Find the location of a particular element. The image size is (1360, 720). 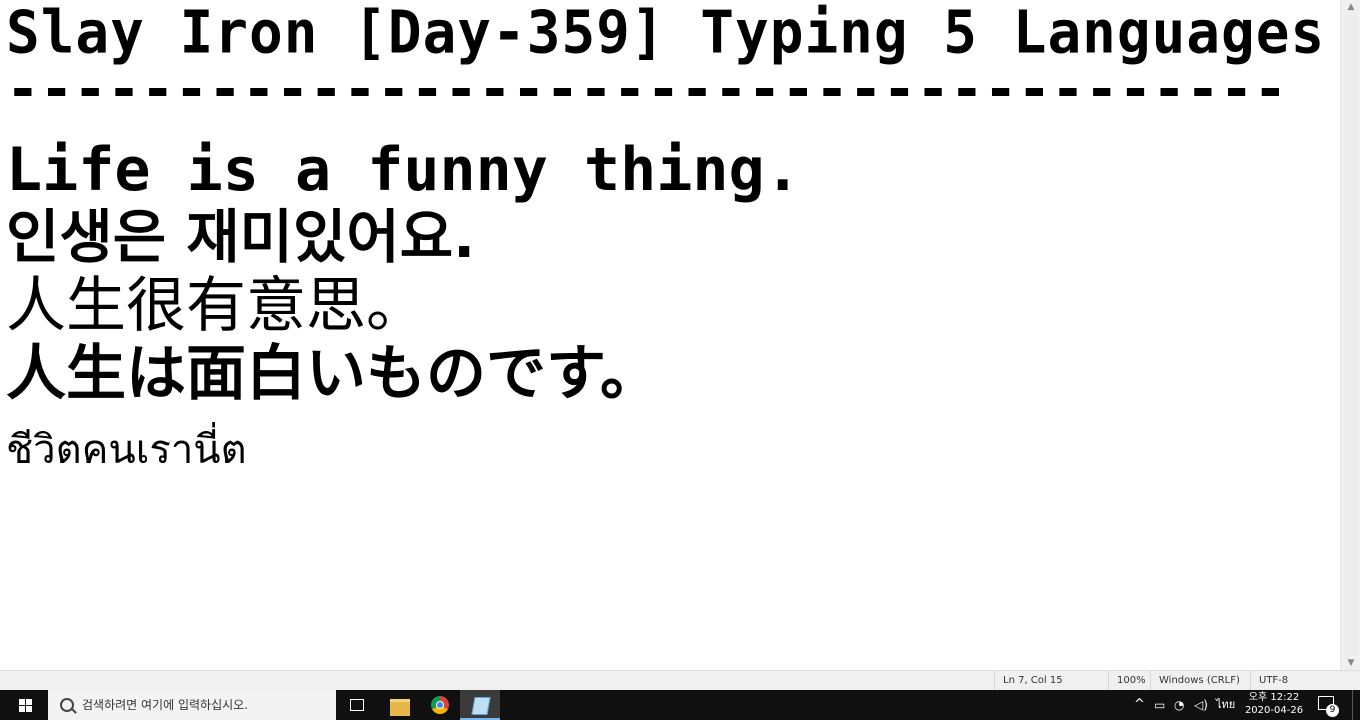

file-explorer-icon is located at coordinates (400, 705).